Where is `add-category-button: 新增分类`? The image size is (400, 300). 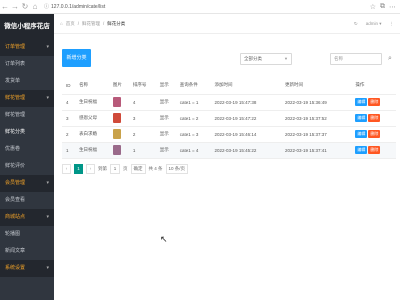 add-category-button: 新增分类 is located at coordinates (76, 58).